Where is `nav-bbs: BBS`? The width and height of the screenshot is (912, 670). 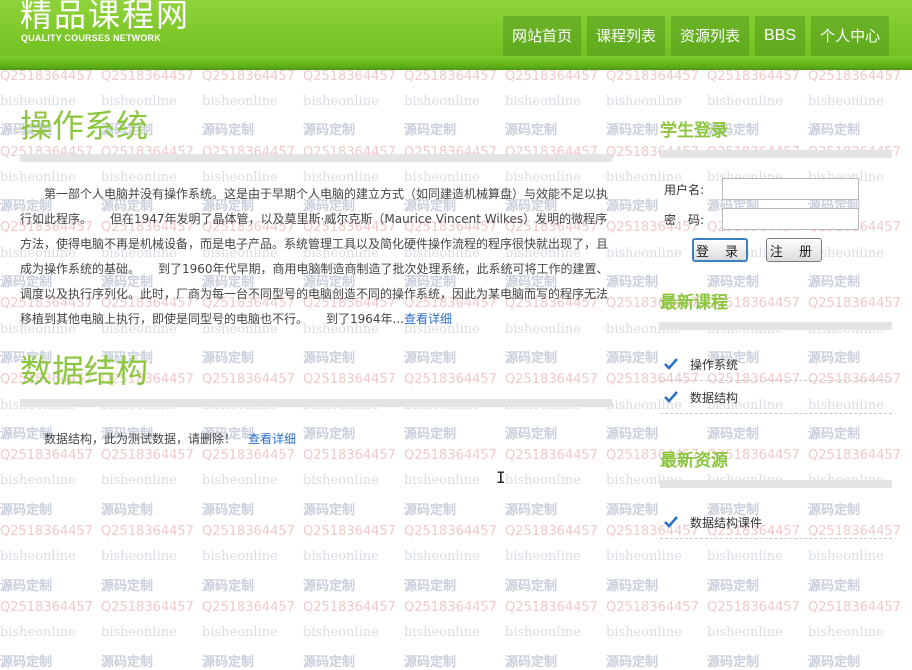
nav-bbs: BBS is located at coordinates (780, 36).